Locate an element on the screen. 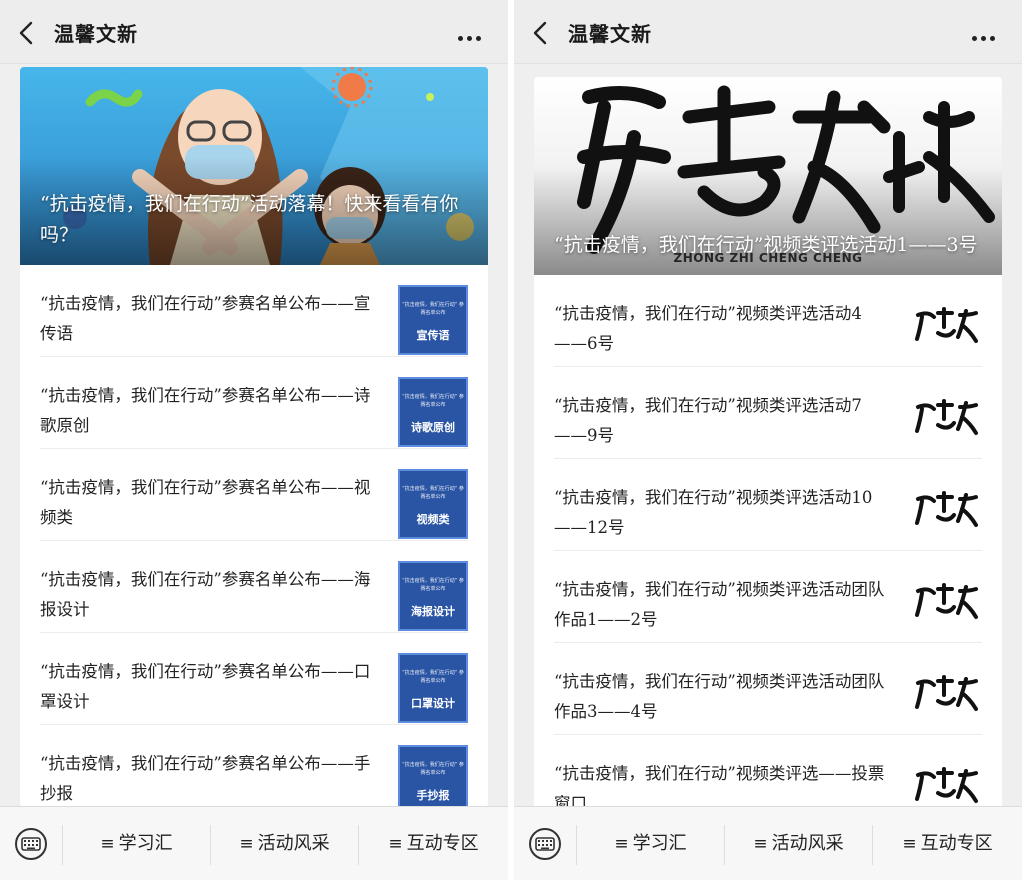  hero-title: “抗击疫情，我们在行动”活动落幕！快来看看有你吗？ is located at coordinates (249, 219).